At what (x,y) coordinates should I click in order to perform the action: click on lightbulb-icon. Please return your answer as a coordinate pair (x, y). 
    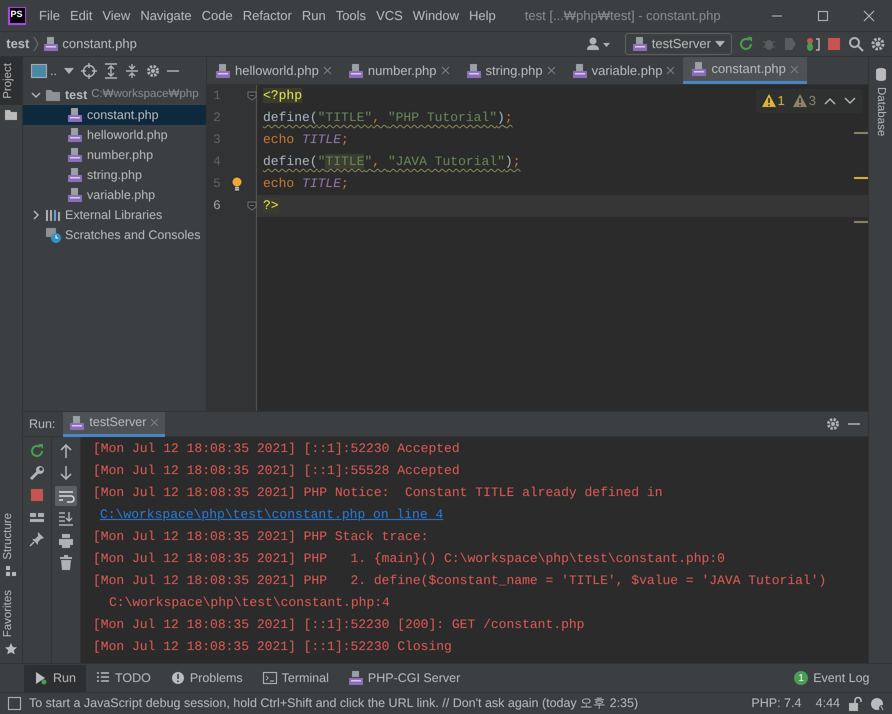
    Looking at the image, I should click on (237, 184).